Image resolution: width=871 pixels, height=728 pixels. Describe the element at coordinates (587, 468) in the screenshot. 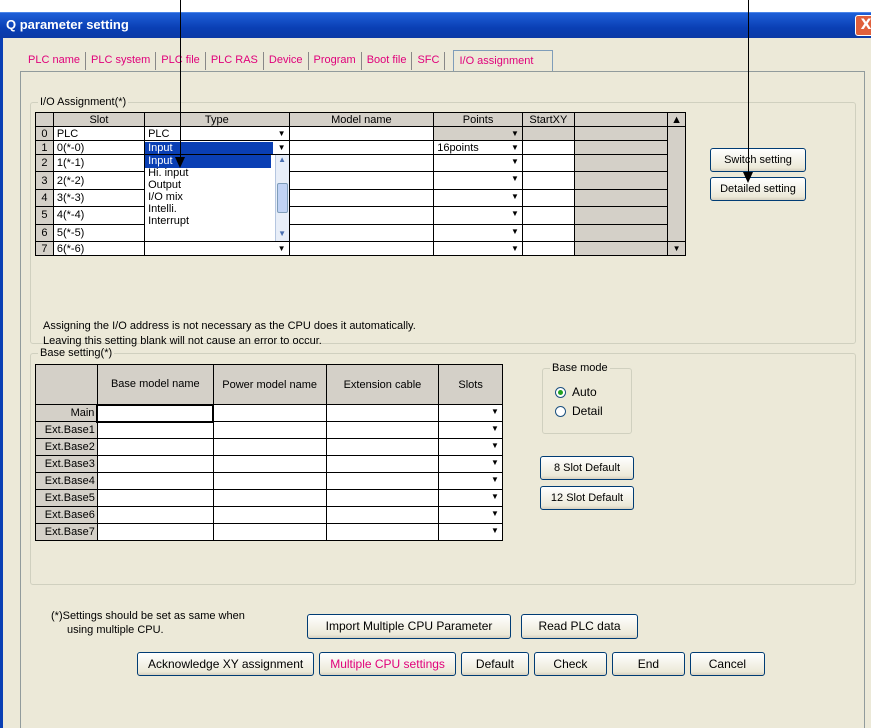

I see `8-slot-default-button: 8 Slot Default` at that location.